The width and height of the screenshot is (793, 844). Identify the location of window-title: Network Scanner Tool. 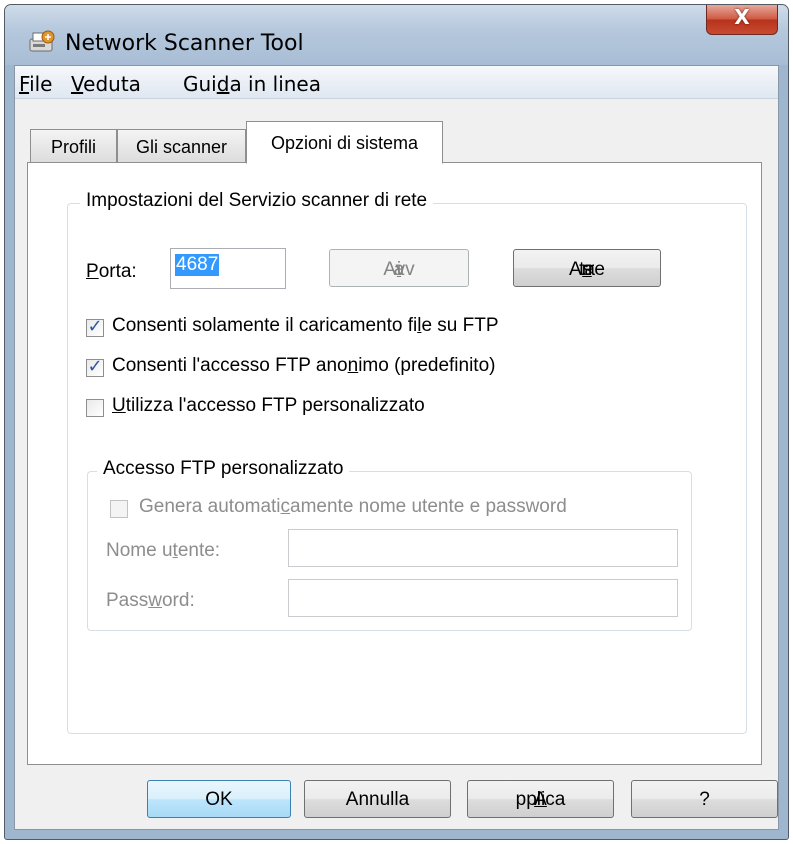
(184, 43).